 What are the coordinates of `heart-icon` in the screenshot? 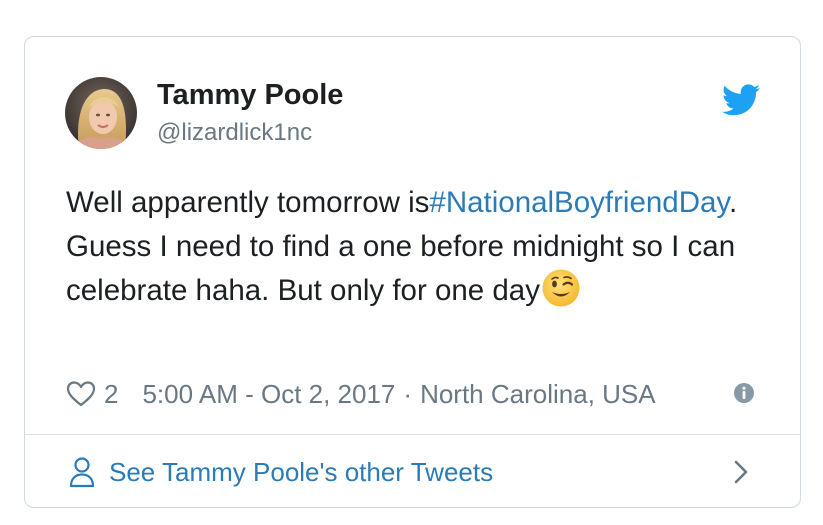 It's located at (81, 394).